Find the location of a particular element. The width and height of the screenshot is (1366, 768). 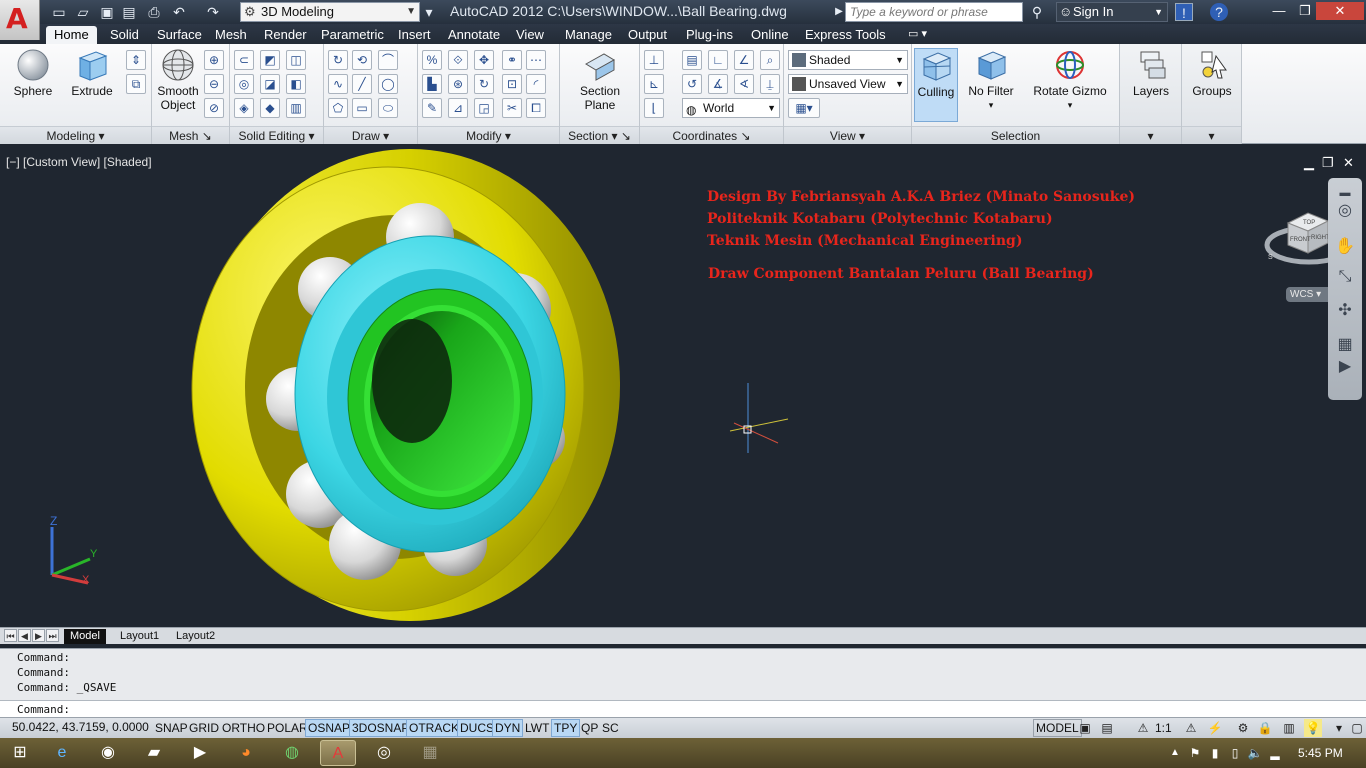

status-menu-icon: ▾ is located at coordinates (1339, 728).